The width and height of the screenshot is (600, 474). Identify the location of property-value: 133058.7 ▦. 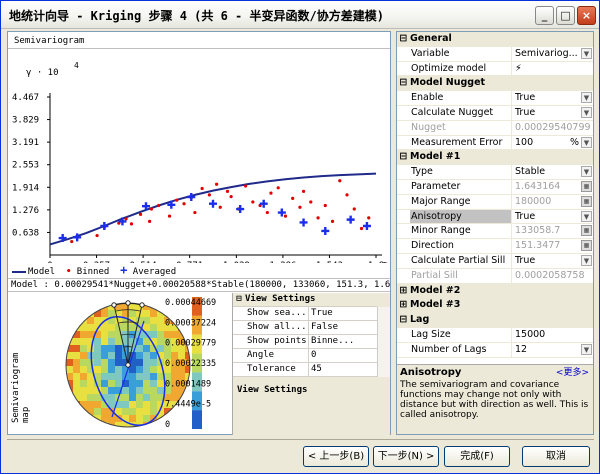
(552, 231).